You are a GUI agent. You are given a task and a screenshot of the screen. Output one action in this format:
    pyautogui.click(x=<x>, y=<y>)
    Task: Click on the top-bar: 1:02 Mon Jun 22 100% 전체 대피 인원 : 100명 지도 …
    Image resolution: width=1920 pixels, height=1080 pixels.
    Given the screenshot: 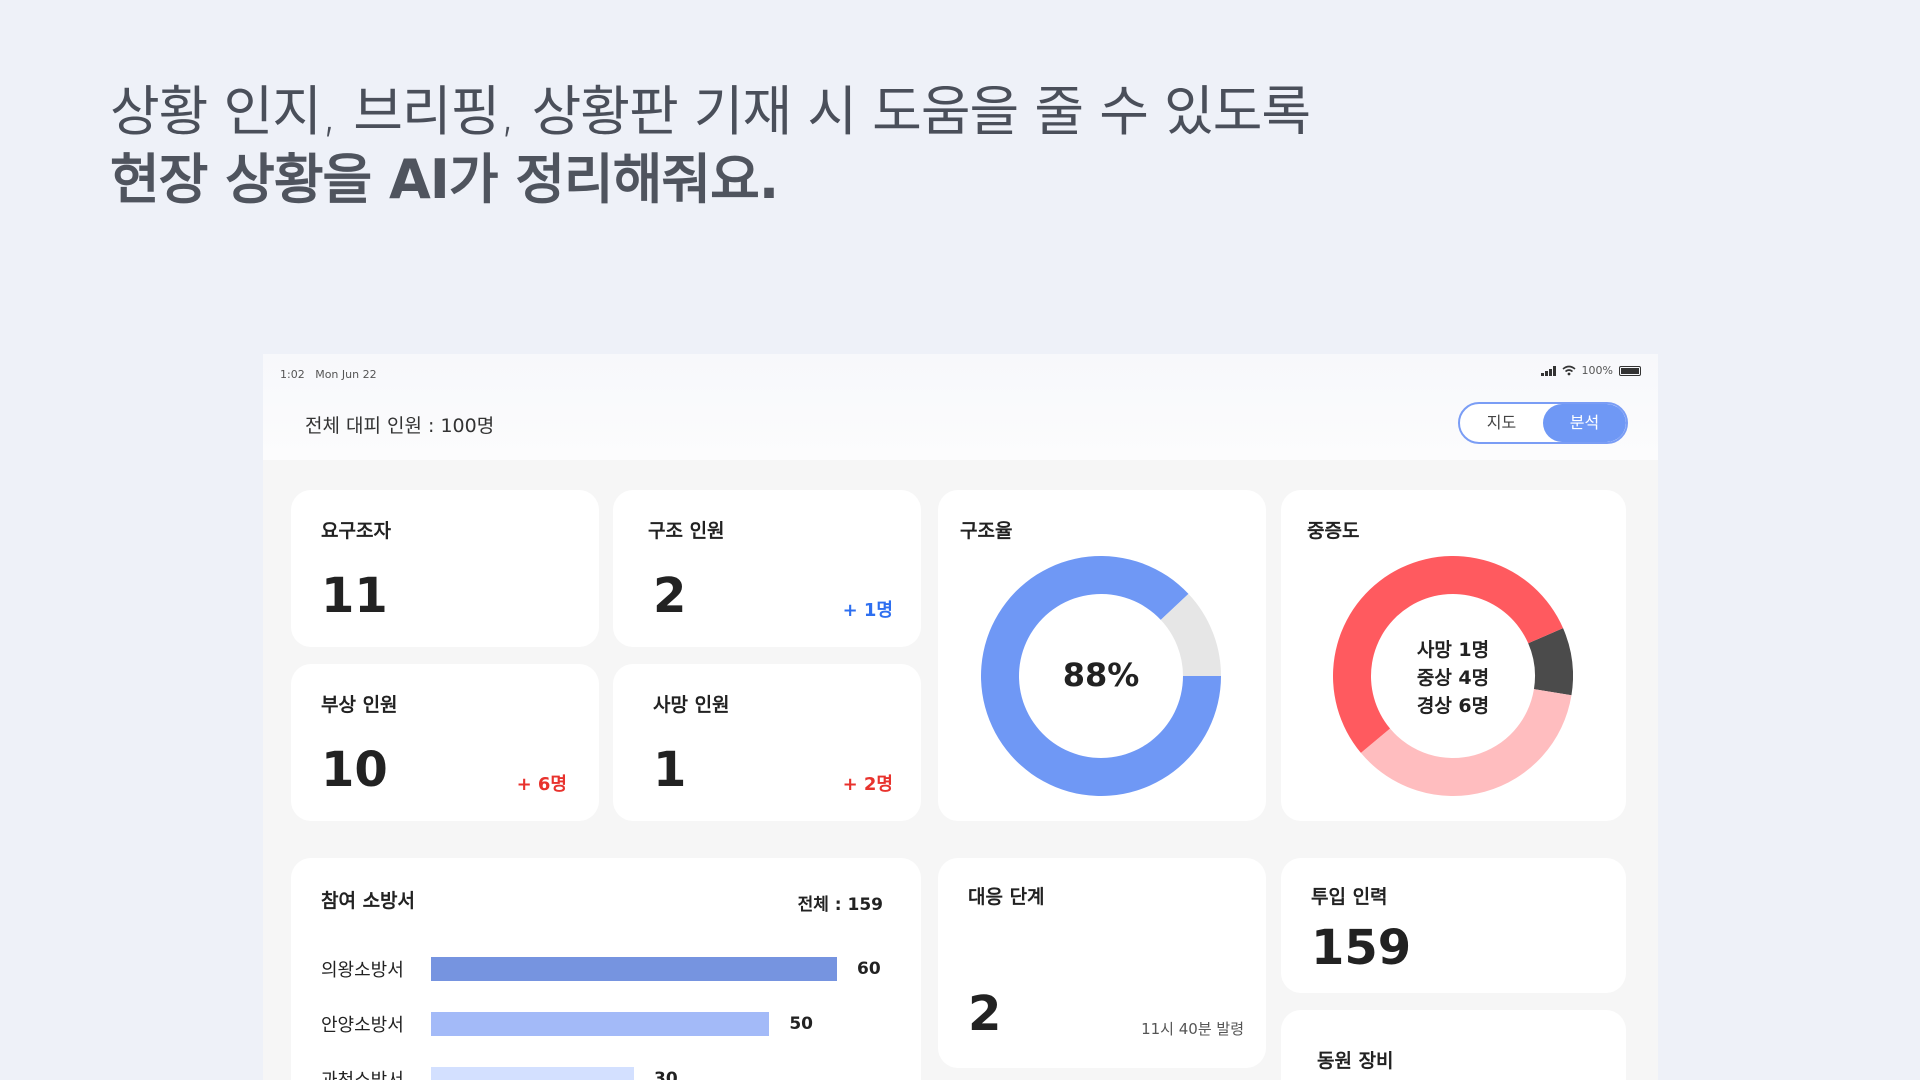 What is the action you would take?
    pyautogui.click(x=960, y=407)
    